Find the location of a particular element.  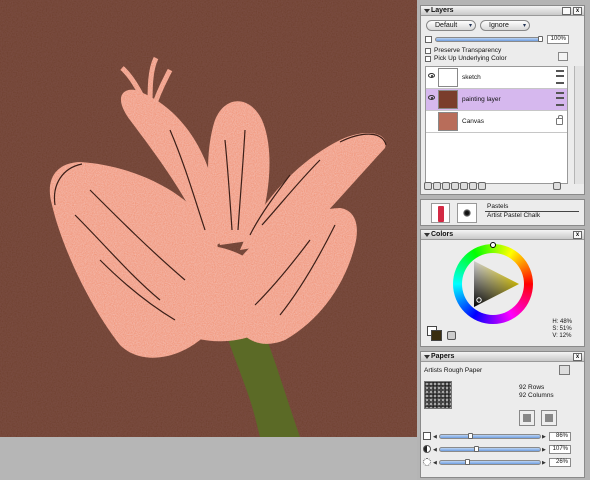

trash-icon is located at coordinates (557, 186).